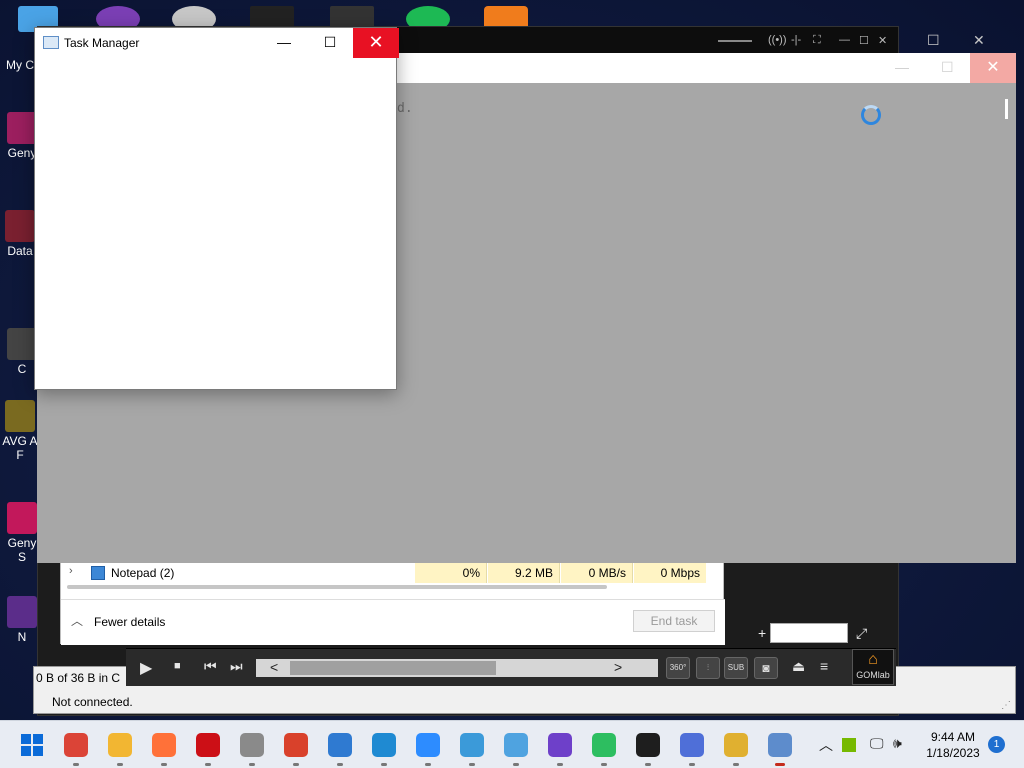 Image resolution: width=1024 pixels, height=768 pixels. I want to click on clock: 9:44 AM 1/18/2023, so click(953, 745).